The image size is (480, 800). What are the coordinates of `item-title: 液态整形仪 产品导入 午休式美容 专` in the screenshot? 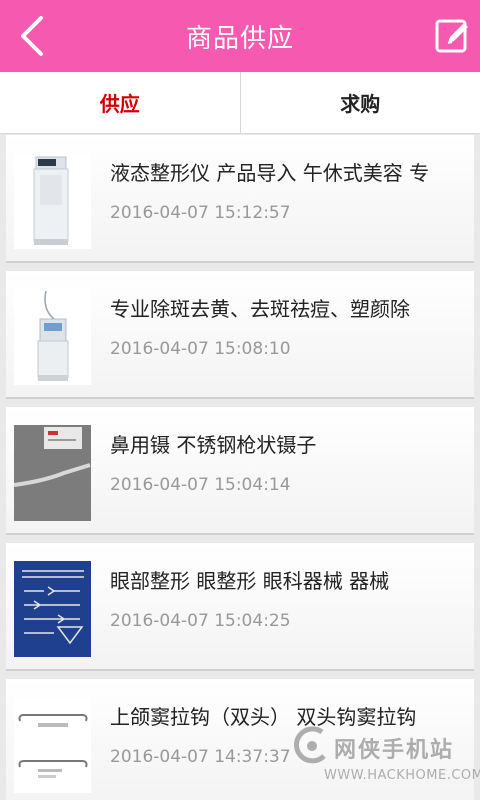 It's located at (270, 173).